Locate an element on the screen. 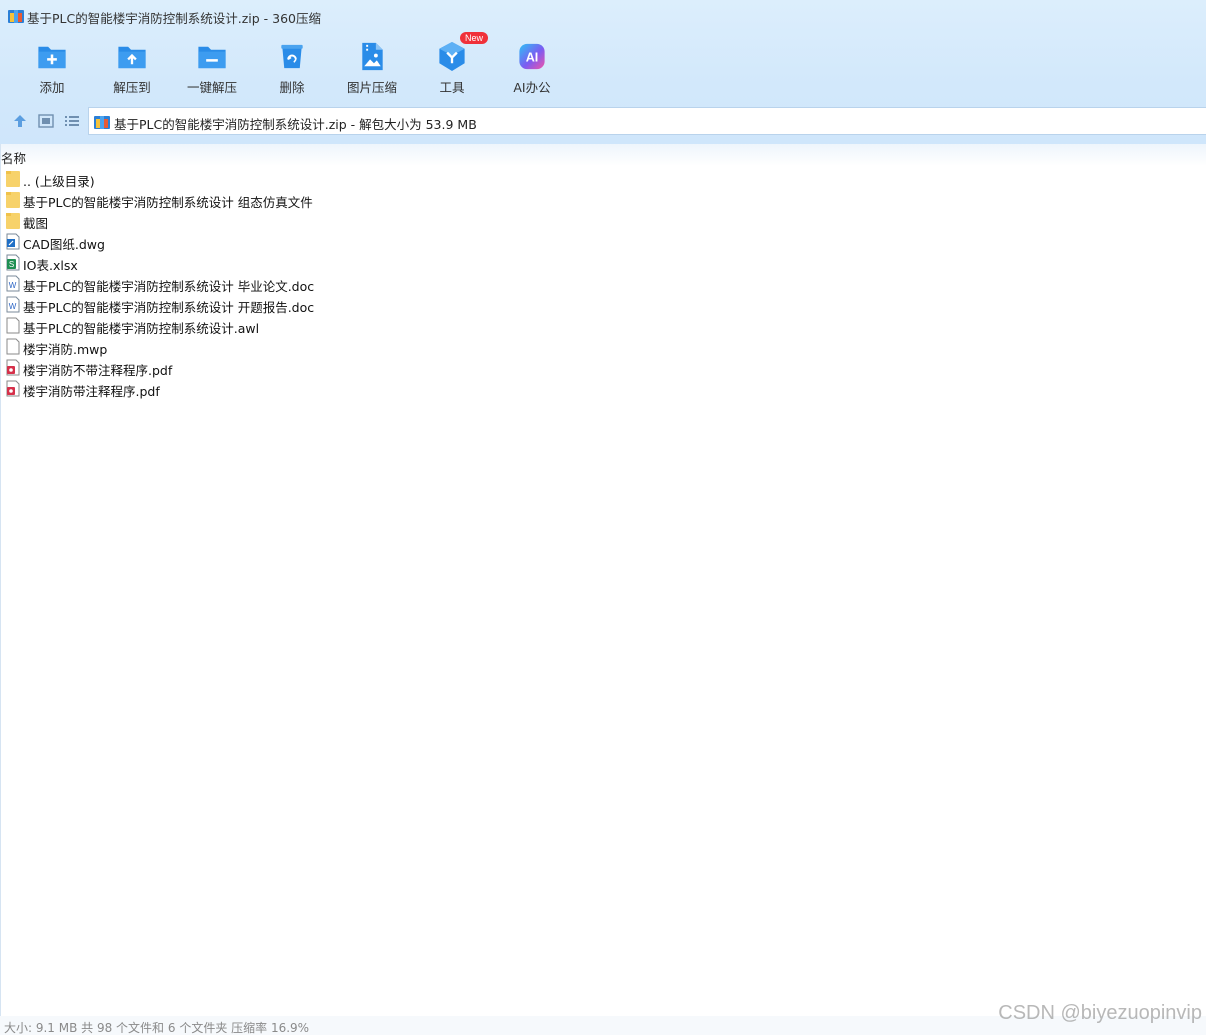 The width and height of the screenshot is (1206, 1035). list-item: 基于PLC的智能楼宇消防控制系统设计 组态仿真文件 is located at coordinates (603, 199).